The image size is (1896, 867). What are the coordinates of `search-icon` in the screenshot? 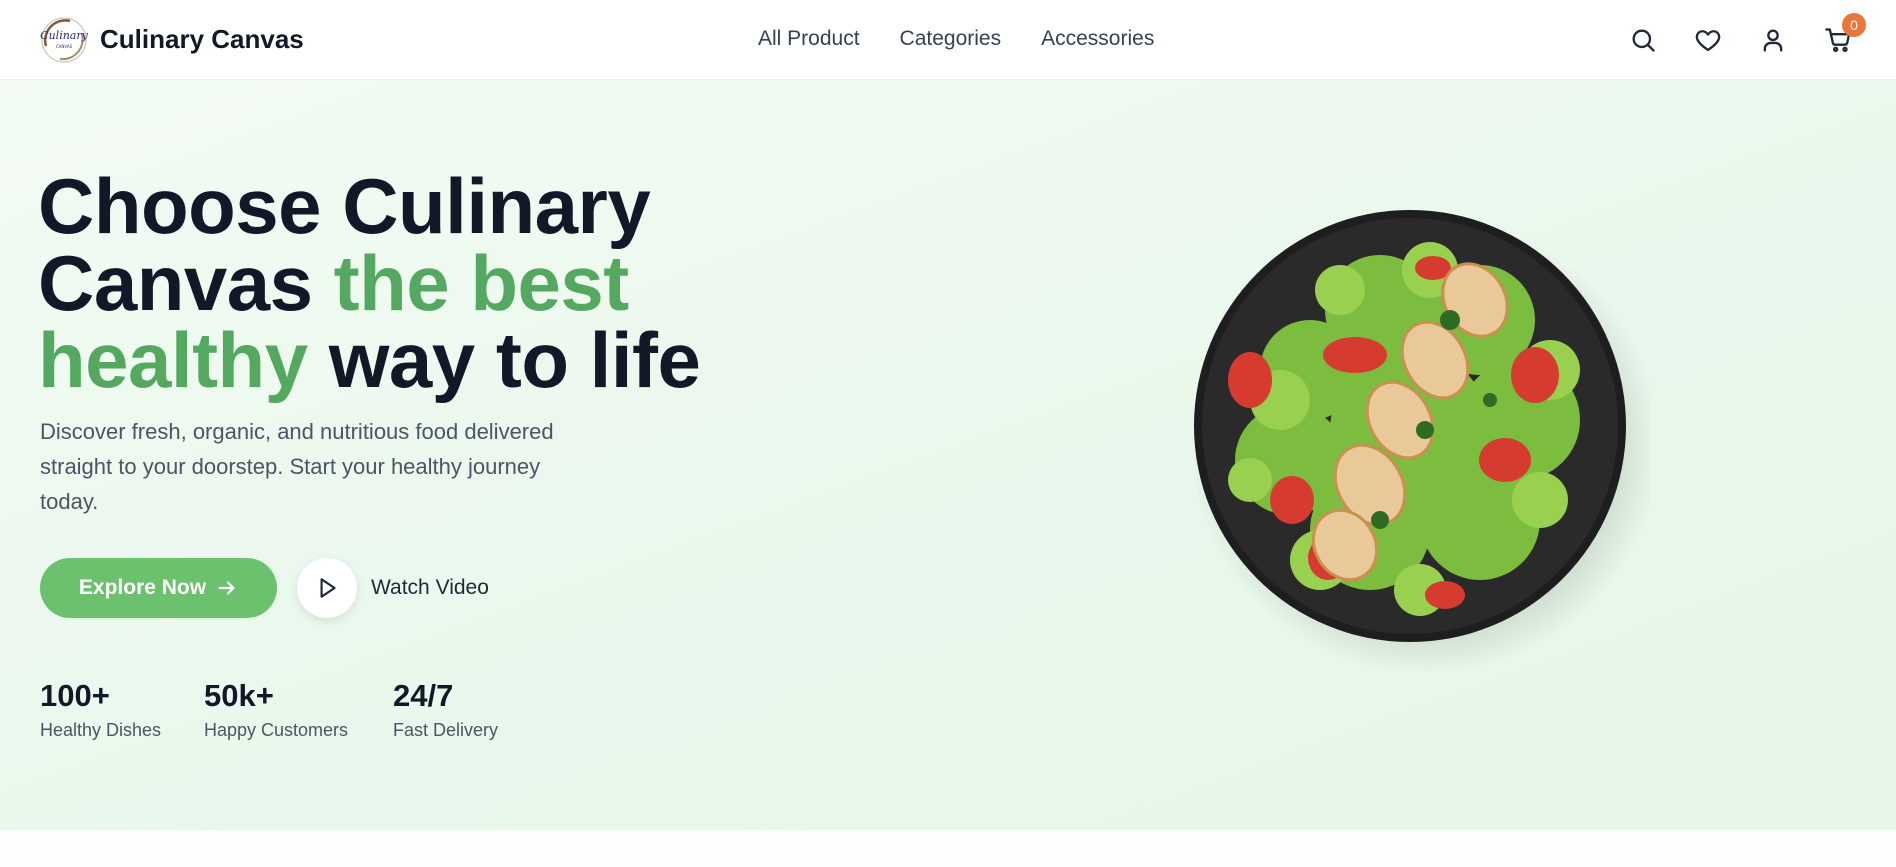 It's located at (1643, 40).